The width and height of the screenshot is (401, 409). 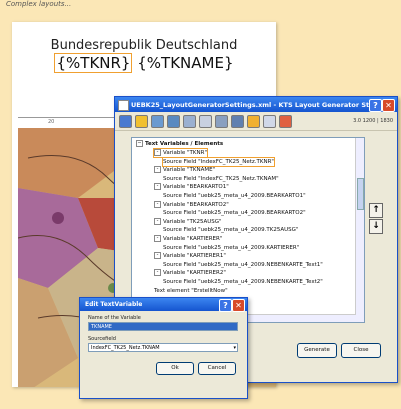 I want to click on grid-icon, so click(x=205, y=121).